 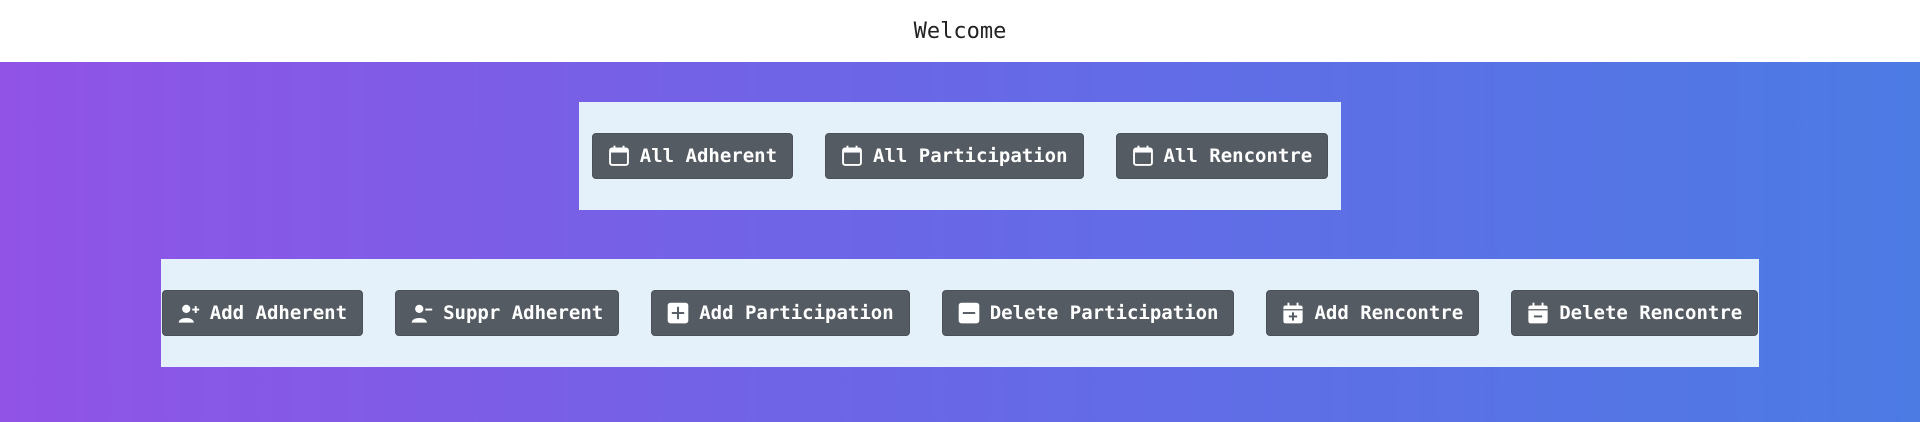 I want to click on add-participation-button: Add Participation, so click(x=780, y=313).